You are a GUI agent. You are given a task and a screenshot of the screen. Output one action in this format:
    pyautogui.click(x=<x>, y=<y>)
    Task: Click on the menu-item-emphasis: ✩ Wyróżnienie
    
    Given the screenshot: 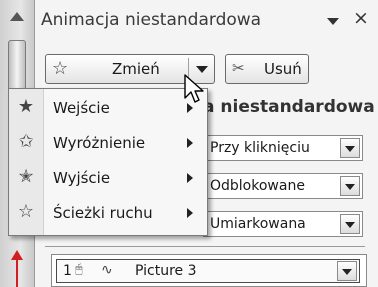 What is the action you would take?
    pyautogui.click(x=108, y=143)
    